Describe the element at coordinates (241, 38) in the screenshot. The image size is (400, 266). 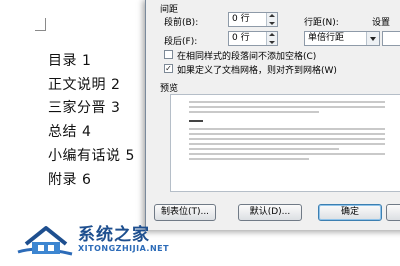
I see `space-after-value: 0 行` at that location.